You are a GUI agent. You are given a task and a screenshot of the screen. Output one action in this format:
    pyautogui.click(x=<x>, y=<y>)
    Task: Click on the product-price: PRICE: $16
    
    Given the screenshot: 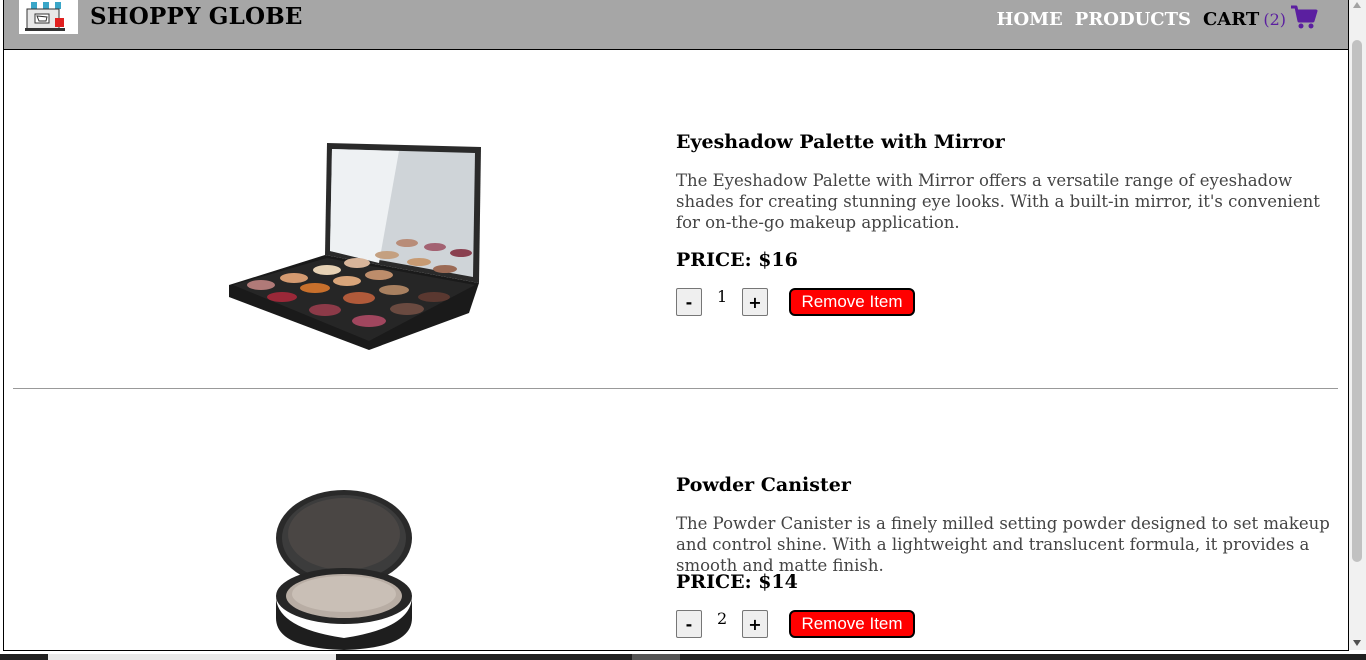 What is the action you would take?
    pyautogui.click(x=737, y=260)
    